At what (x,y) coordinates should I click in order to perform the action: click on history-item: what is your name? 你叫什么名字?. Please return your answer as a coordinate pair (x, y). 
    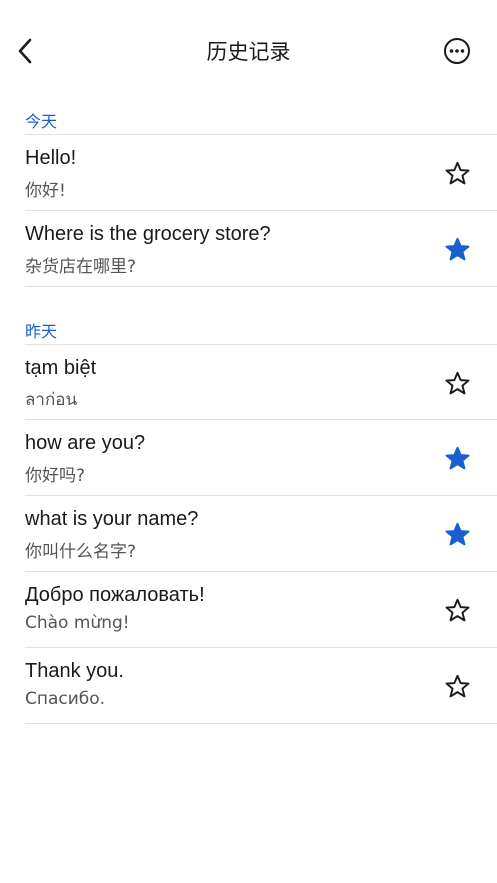
    Looking at the image, I should click on (248, 534).